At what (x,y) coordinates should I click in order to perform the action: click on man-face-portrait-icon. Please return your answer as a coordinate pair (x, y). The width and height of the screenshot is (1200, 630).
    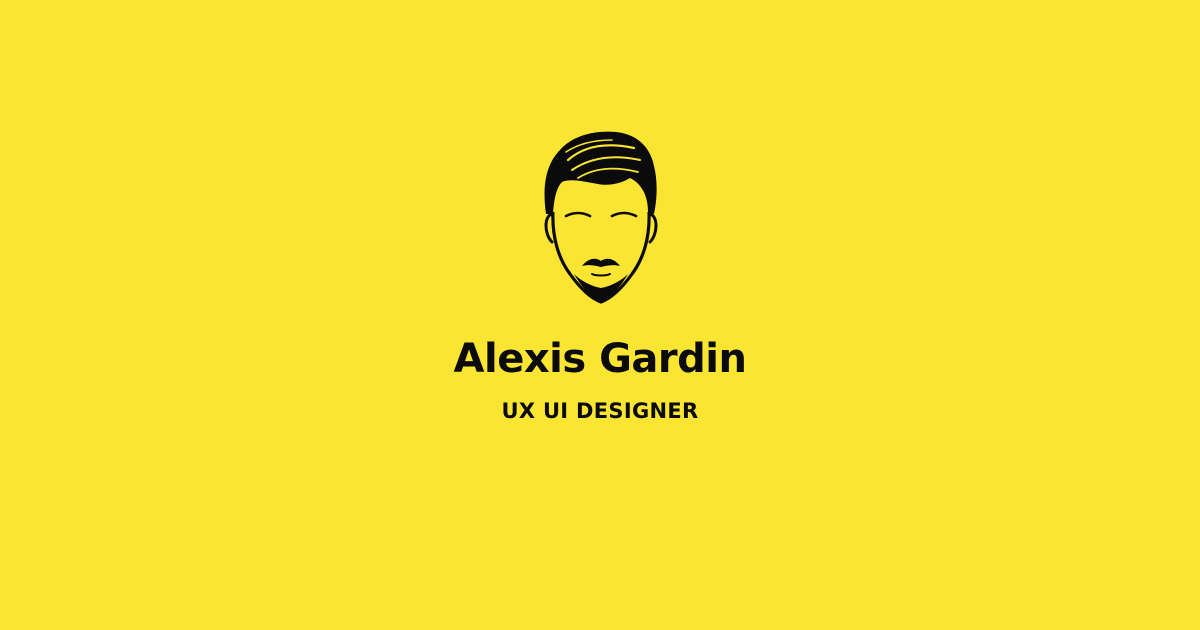
    Looking at the image, I should click on (601, 217).